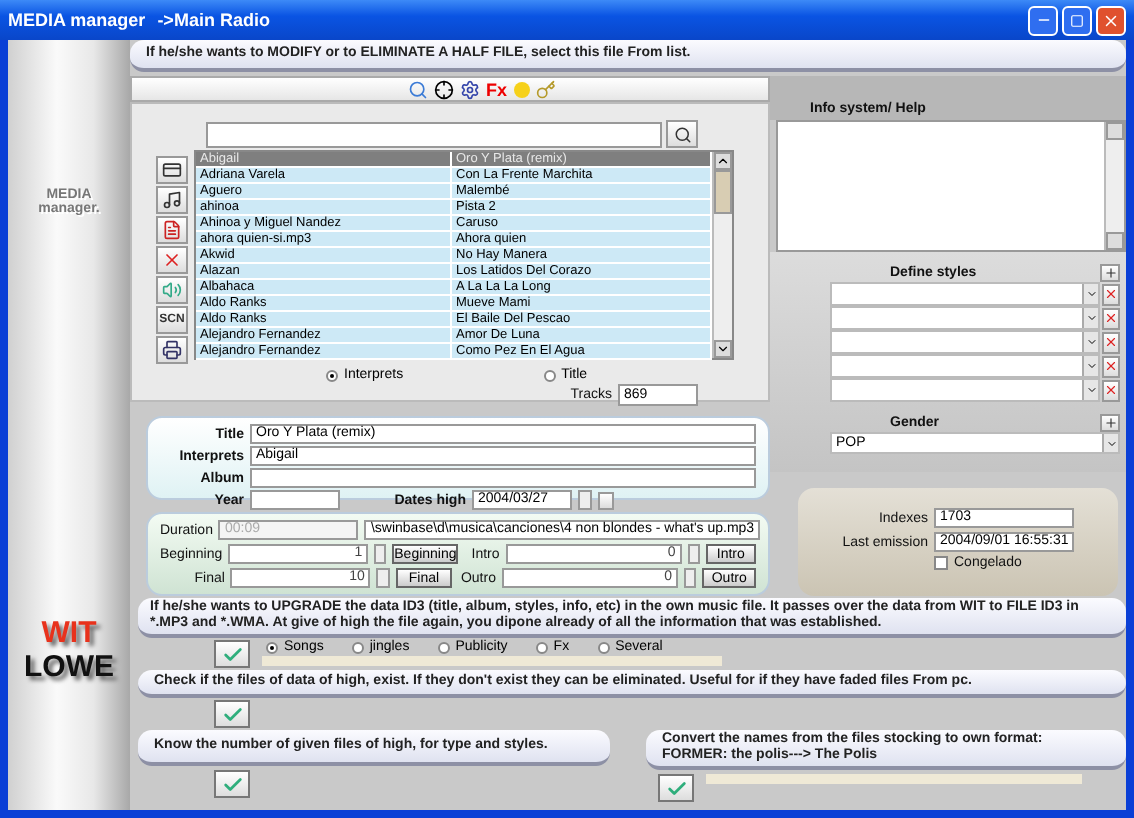  I want to click on delete-button, so click(172, 260).